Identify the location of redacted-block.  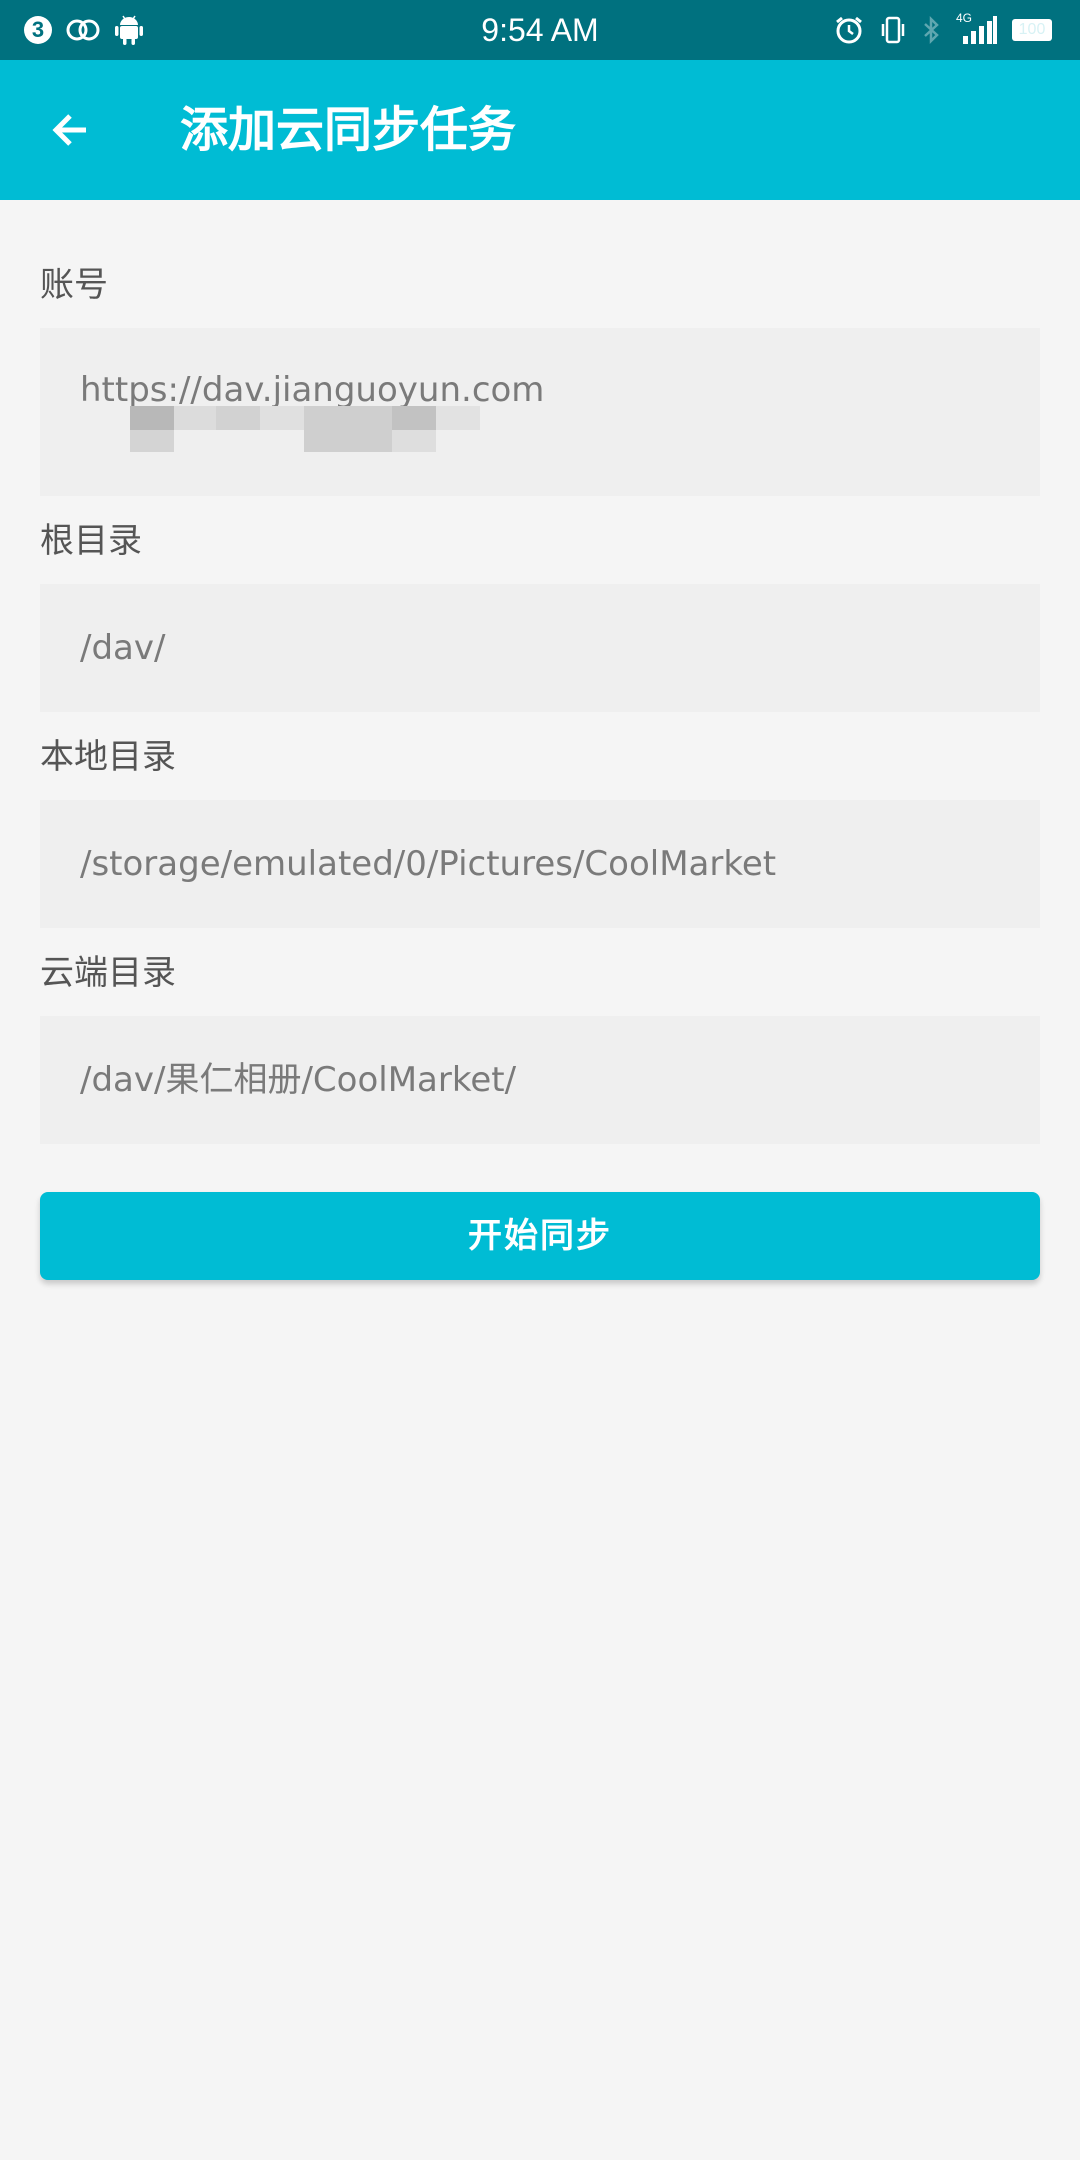
(305, 429).